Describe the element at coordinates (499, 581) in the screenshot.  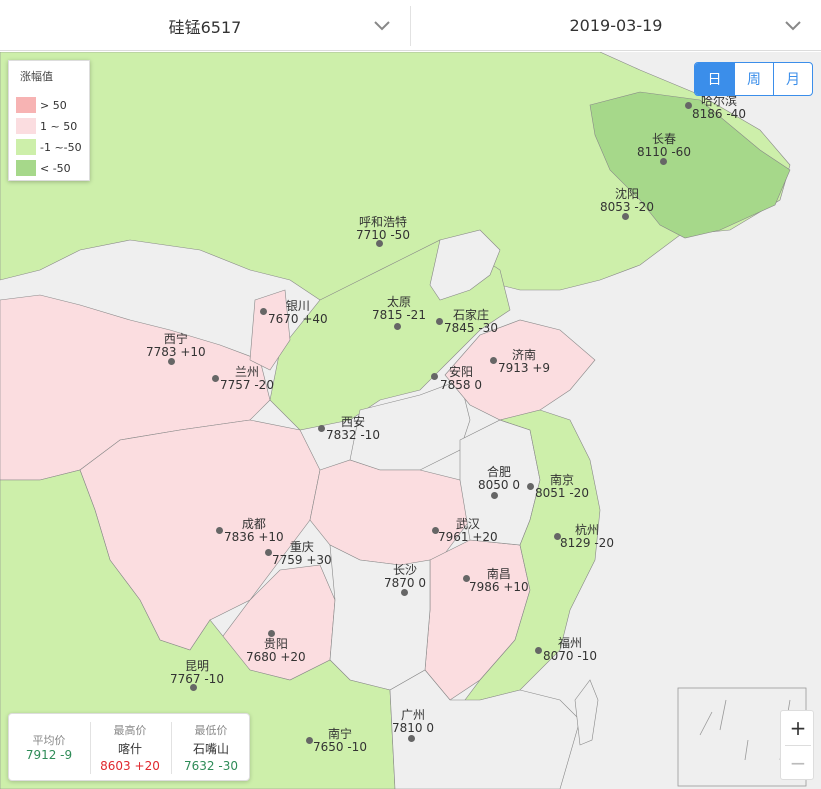
I see `city-nanchang: 南昌 7986 +10` at that location.